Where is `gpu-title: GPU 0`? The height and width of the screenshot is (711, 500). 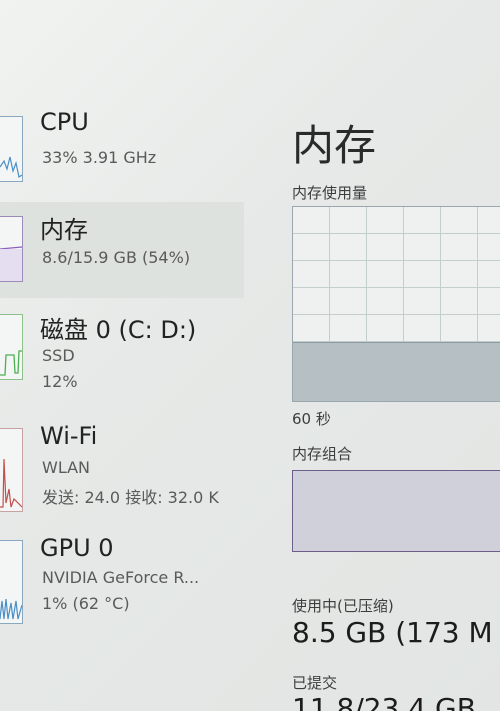
gpu-title: GPU 0 is located at coordinates (77, 548).